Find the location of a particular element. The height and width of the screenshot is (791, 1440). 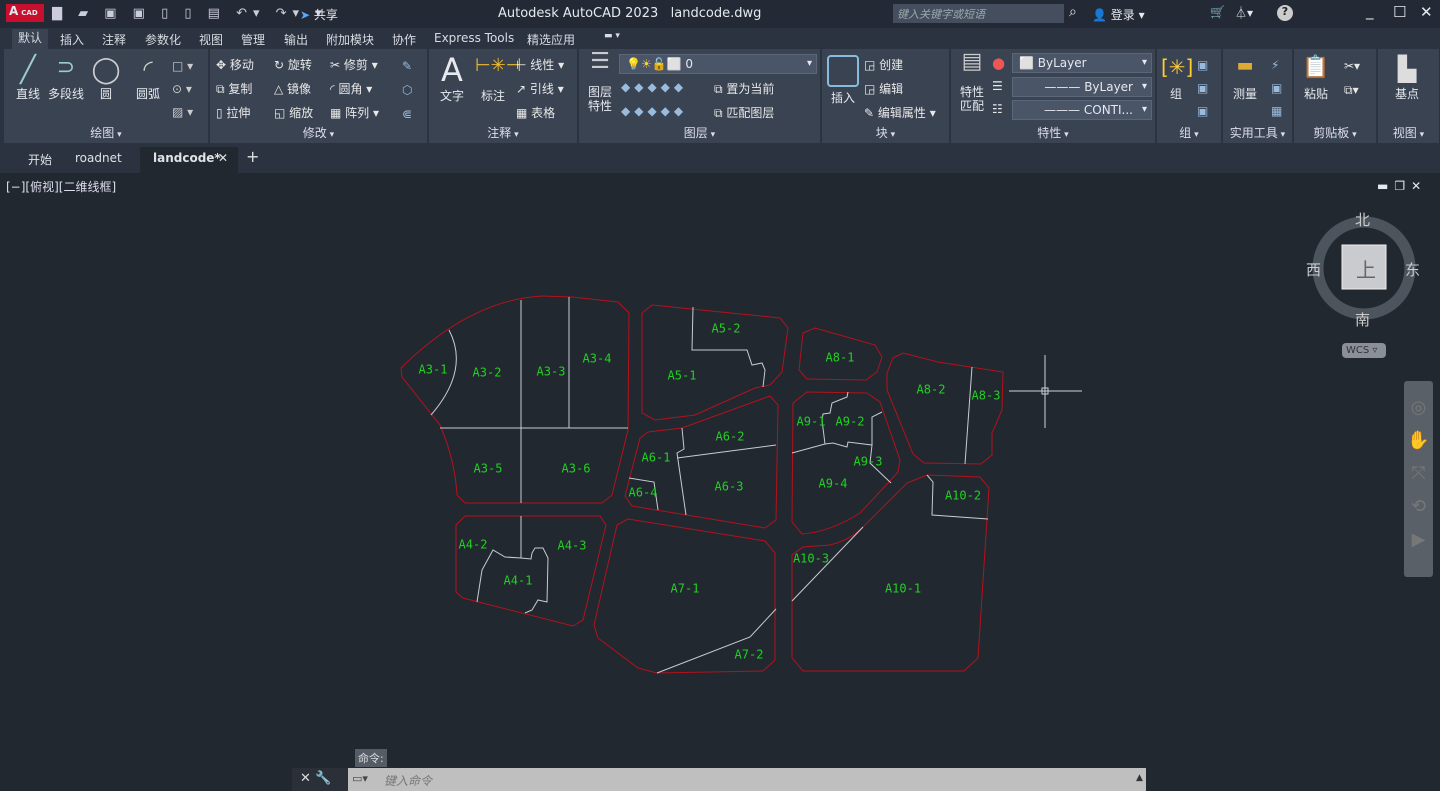

compass-east: 东 is located at coordinates (1412, 269).